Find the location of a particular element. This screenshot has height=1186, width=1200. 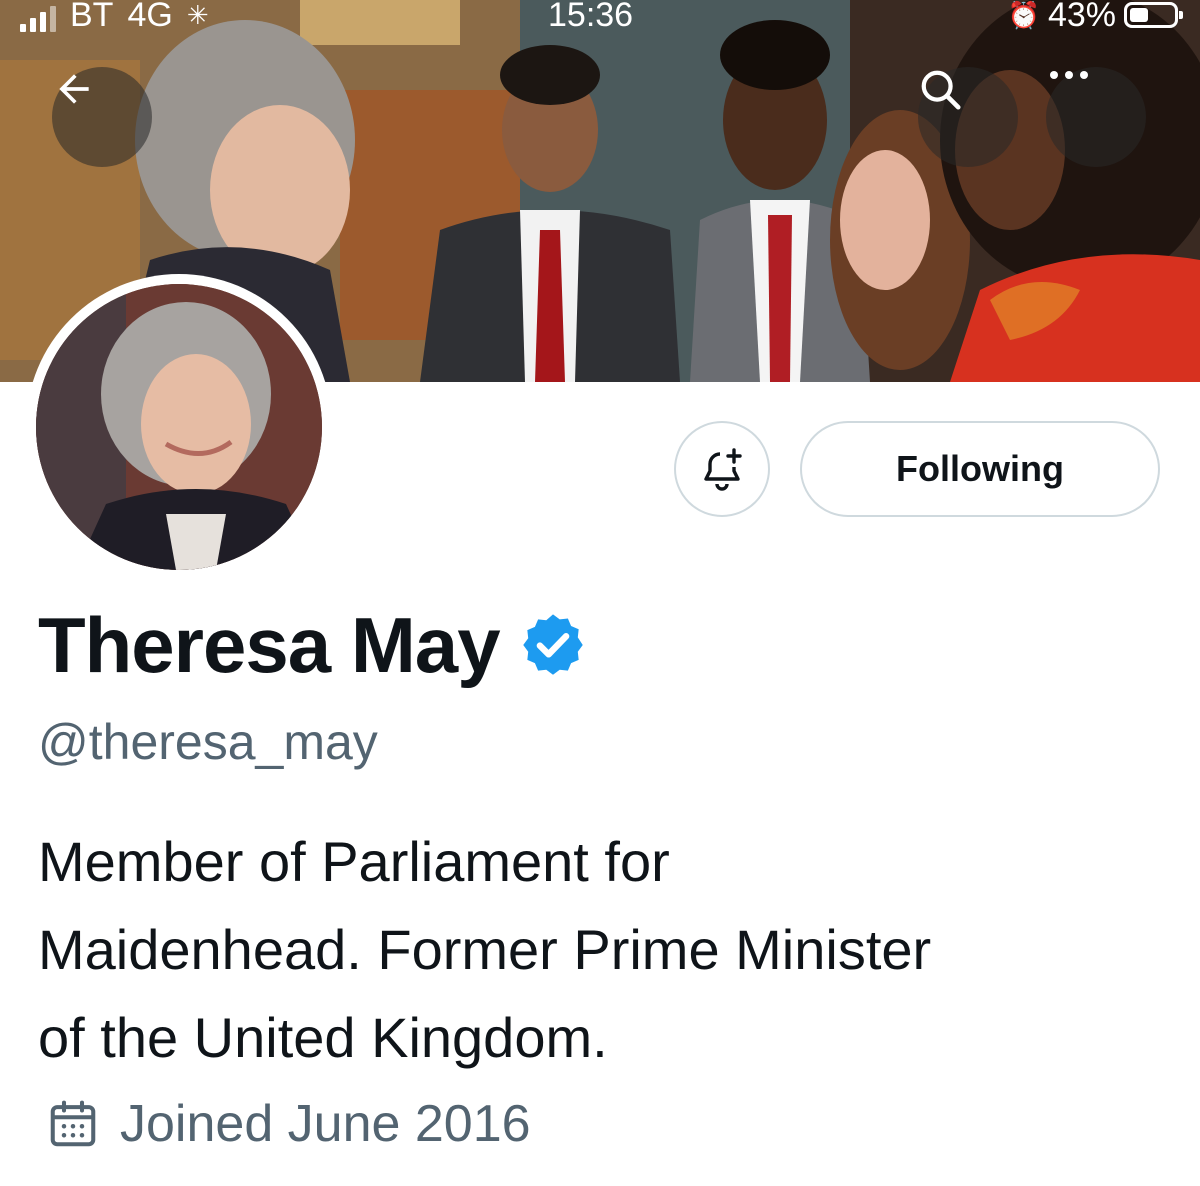

status-time: 15:36 is located at coordinates (591, 17).